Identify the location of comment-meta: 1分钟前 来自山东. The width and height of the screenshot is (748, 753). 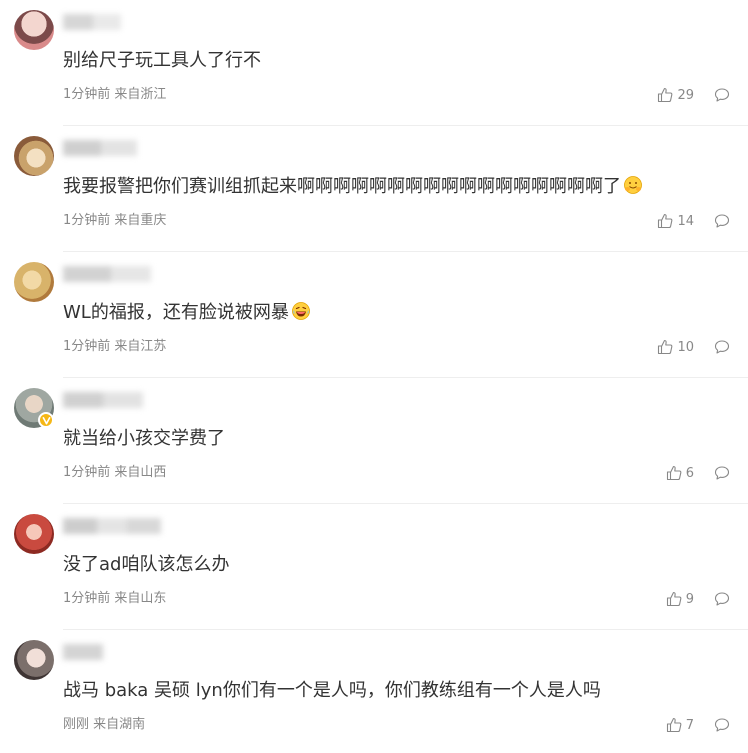
(114, 599).